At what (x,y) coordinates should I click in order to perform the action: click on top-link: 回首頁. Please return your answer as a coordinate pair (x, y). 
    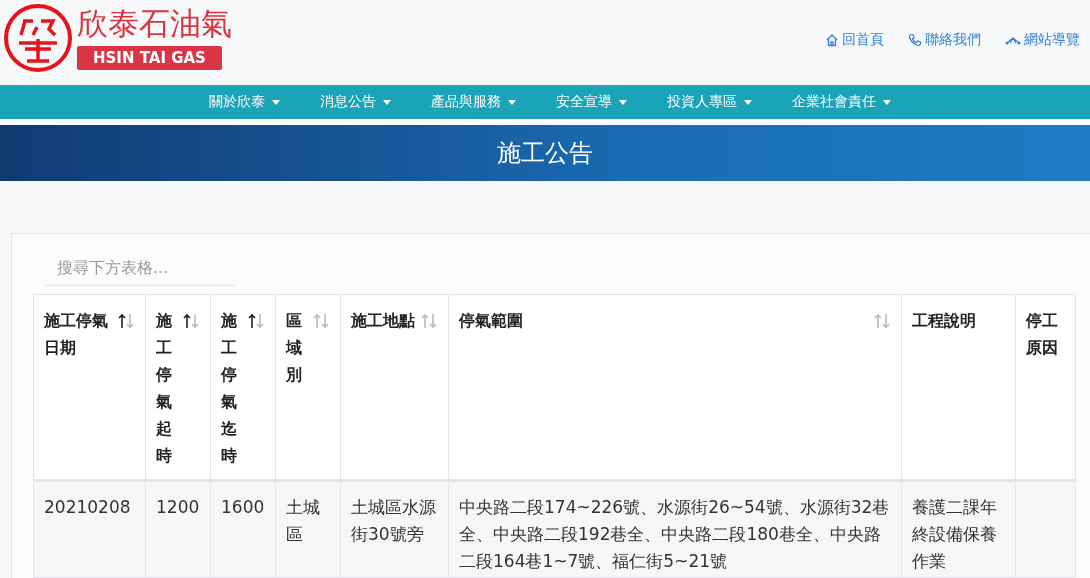
    Looking at the image, I should click on (854, 40).